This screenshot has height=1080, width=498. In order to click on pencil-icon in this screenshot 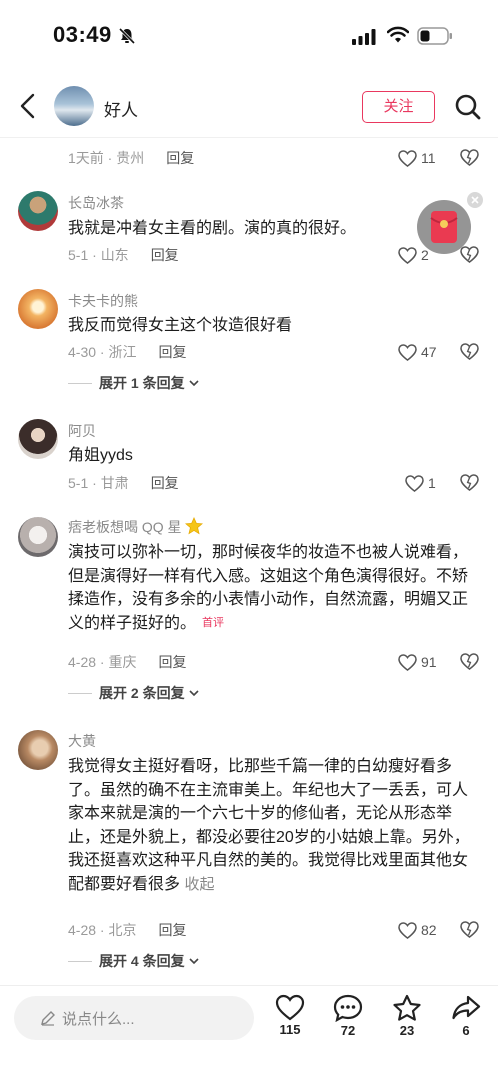, I will do `click(48, 1018)`.